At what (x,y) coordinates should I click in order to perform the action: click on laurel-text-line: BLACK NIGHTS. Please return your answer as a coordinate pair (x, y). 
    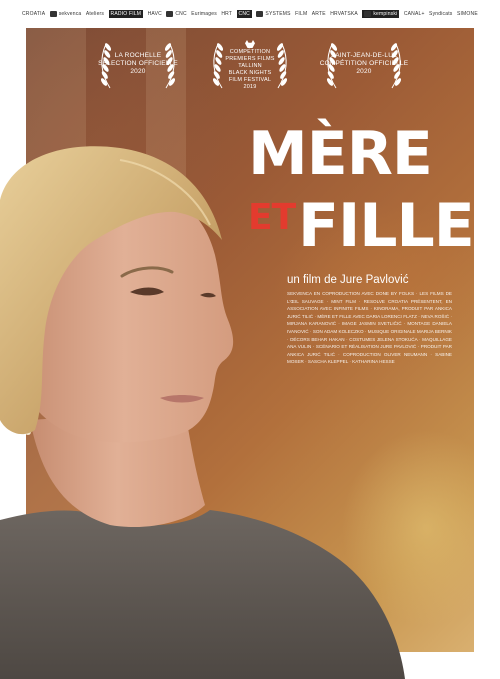
    Looking at the image, I should click on (250, 73).